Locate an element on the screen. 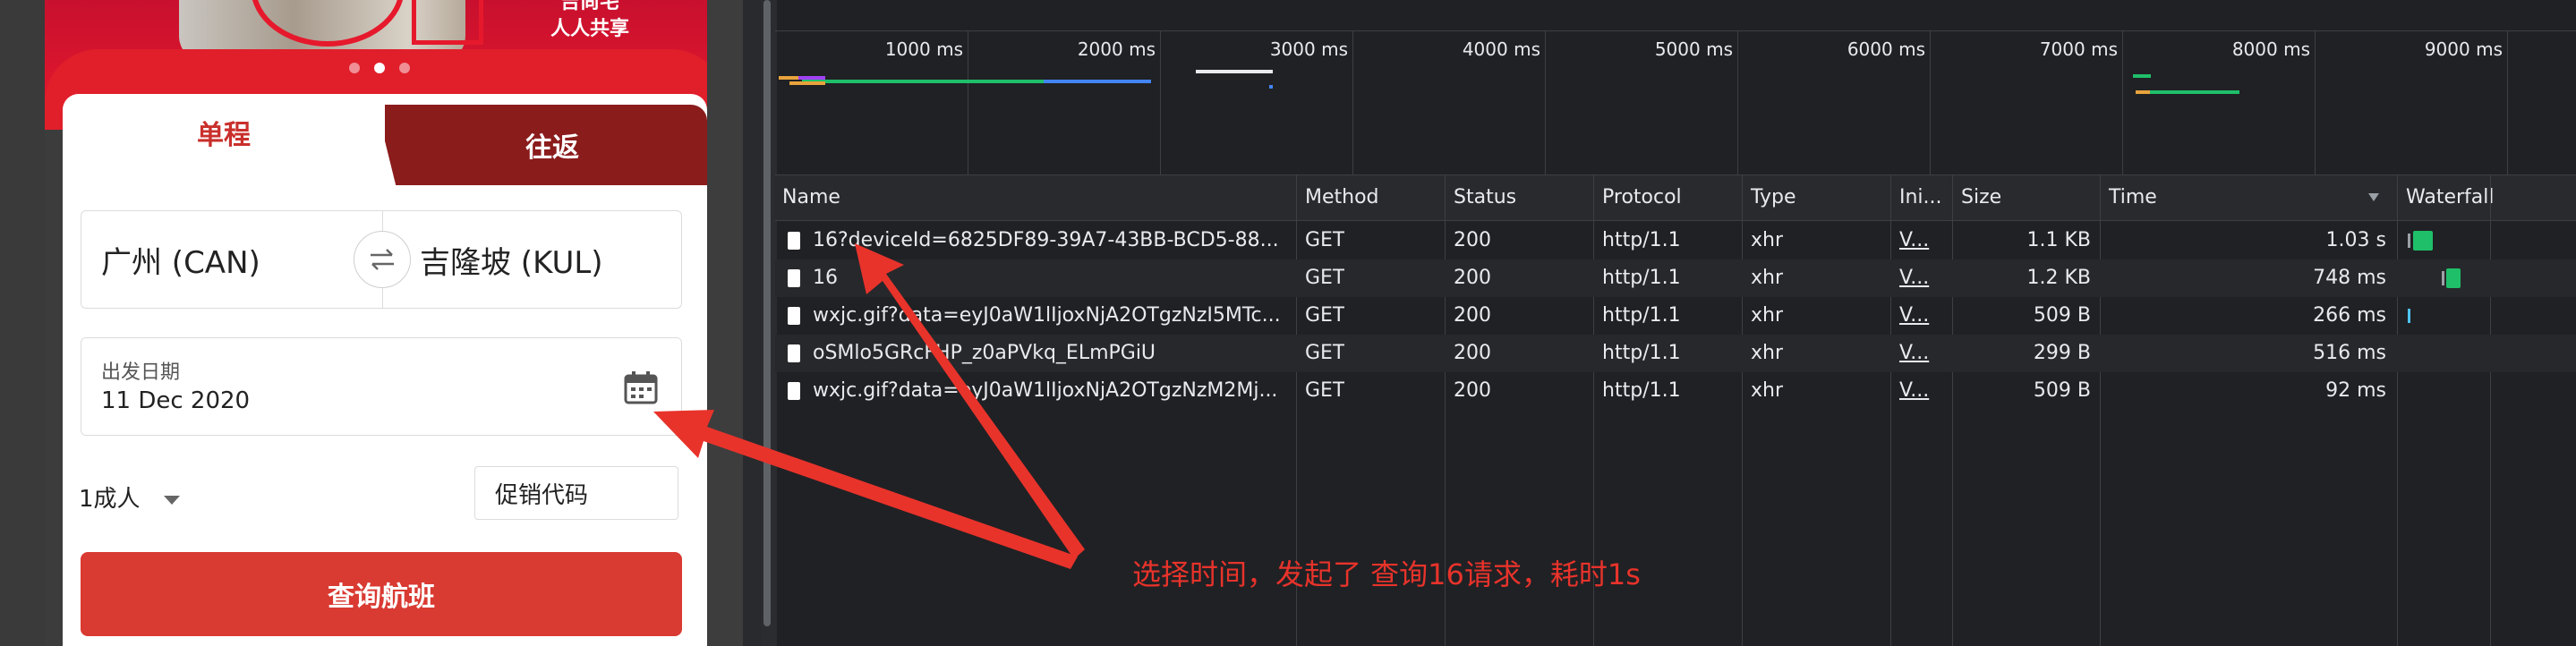 The image size is (2576, 646). request-time: 1.03 s is located at coordinates (2355, 240).